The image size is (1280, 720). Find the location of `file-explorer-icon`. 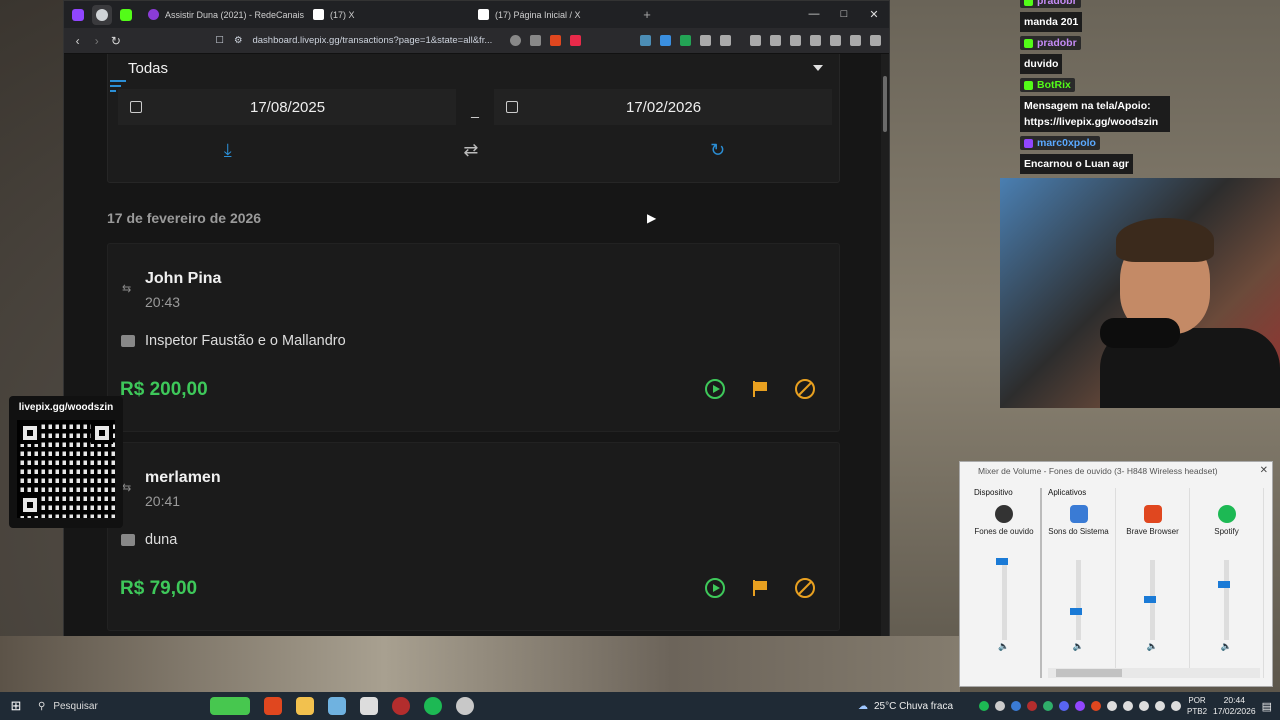

file-explorer-icon is located at coordinates (305, 706).